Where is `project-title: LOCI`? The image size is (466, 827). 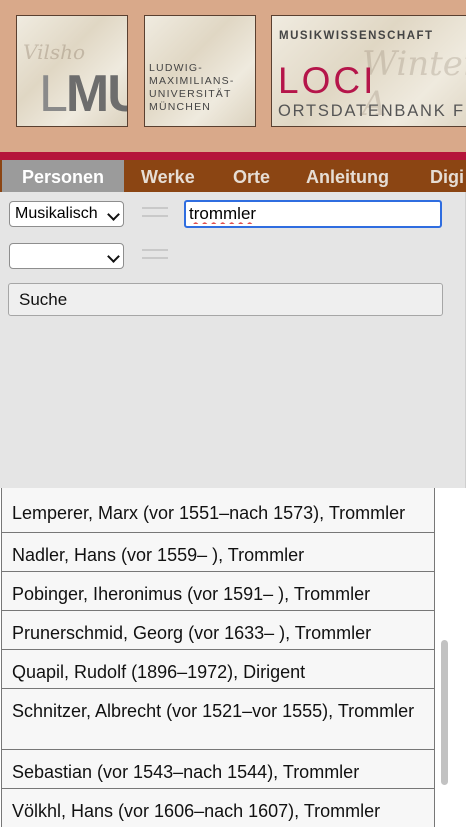
project-title: LOCI is located at coordinates (327, 80).